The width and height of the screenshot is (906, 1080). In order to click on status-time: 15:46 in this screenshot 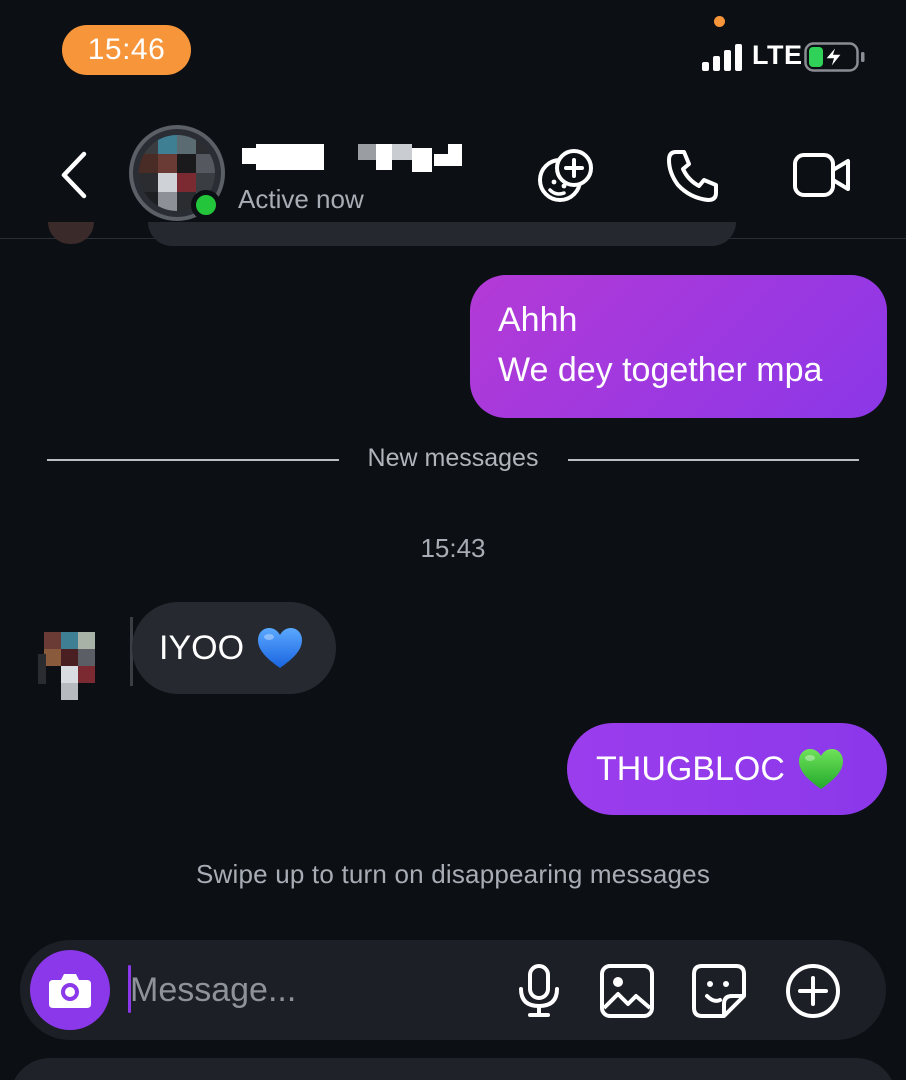, I will do `click(126, 50)`.